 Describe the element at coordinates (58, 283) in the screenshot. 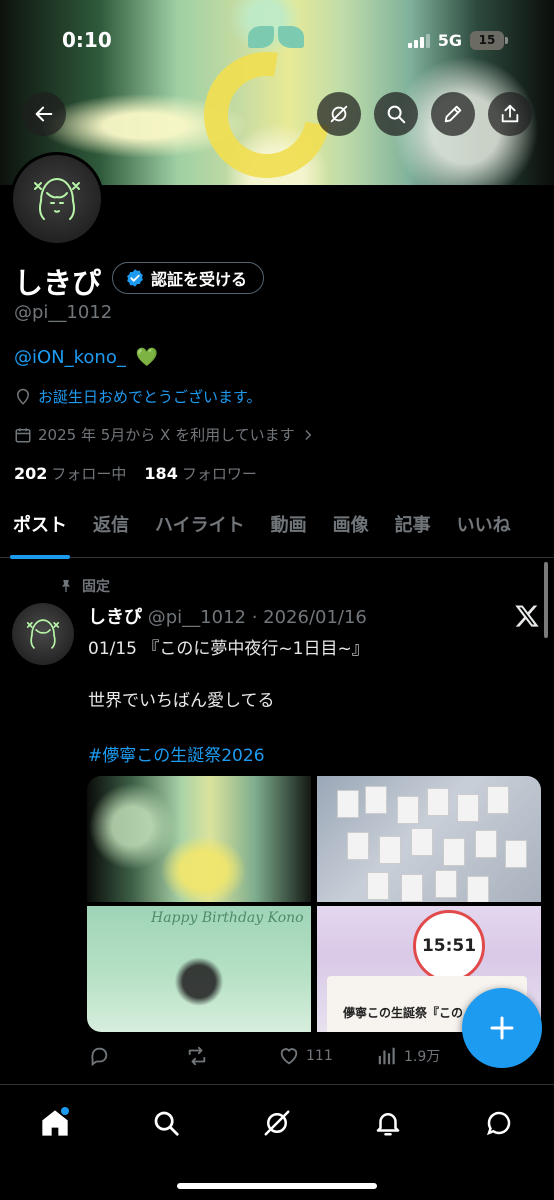

I see `profile-name: しきぴ` at that location.